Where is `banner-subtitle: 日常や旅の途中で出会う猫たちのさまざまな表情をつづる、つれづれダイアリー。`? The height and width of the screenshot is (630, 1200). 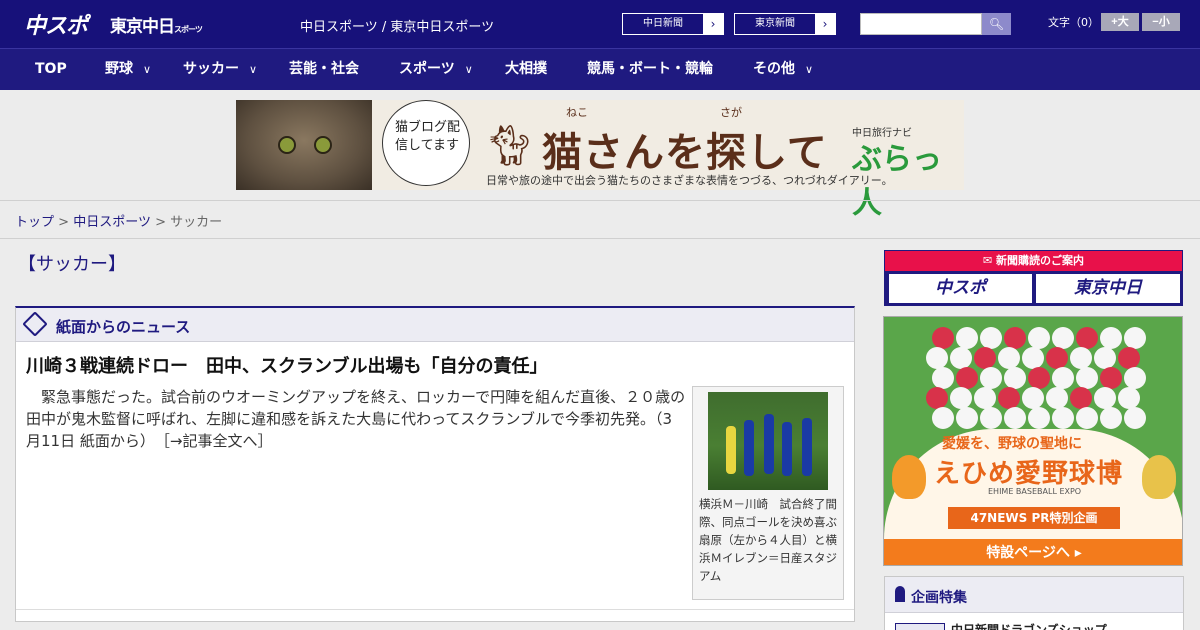 banner-subtitle: 日常や旅の途中で出会う猫たちのさまざまな表情をつづる、つれづれダイアリー。 is located at coordinates (689, 180).